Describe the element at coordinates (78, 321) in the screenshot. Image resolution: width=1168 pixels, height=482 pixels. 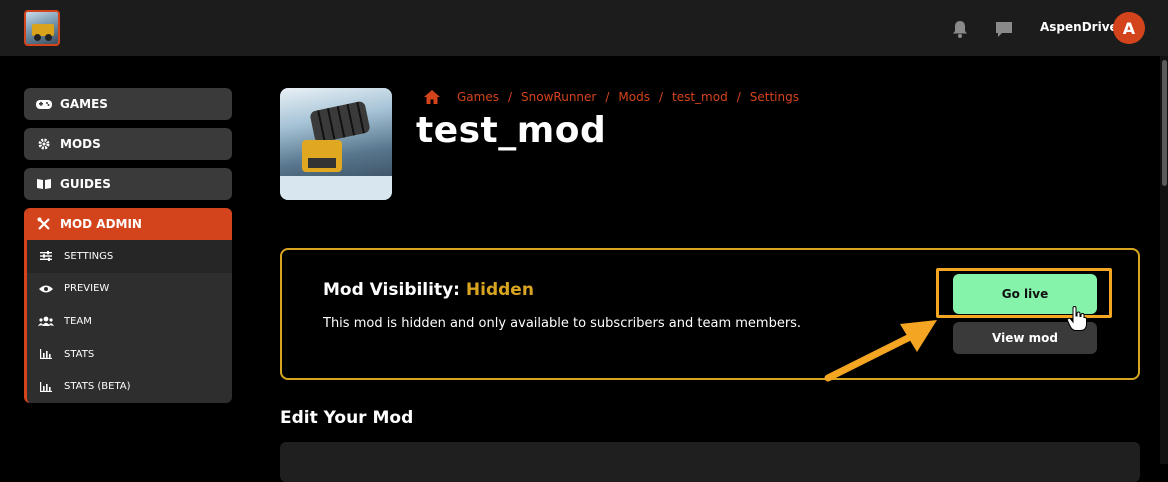
I see `sidebar-subitem-label: TEAM` at that location.